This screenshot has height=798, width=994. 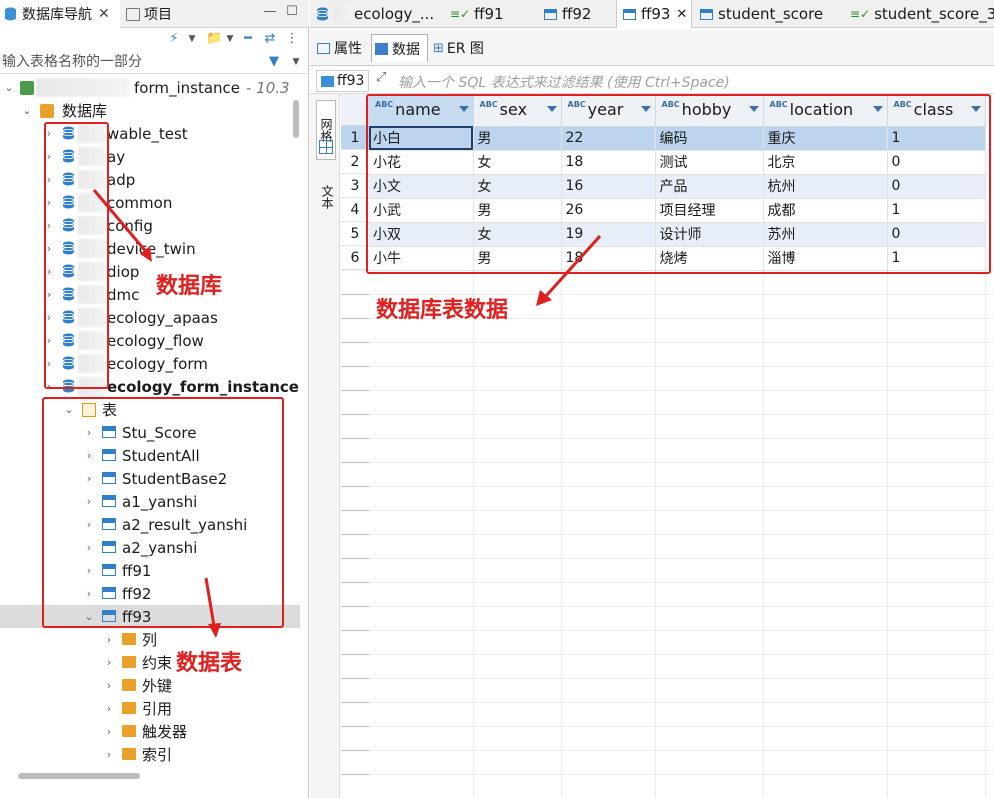 What do you see at coordinates (248, 39) in the screenshot?
I see `collapse-all-icon: ━` at bounding box center [248, 39].